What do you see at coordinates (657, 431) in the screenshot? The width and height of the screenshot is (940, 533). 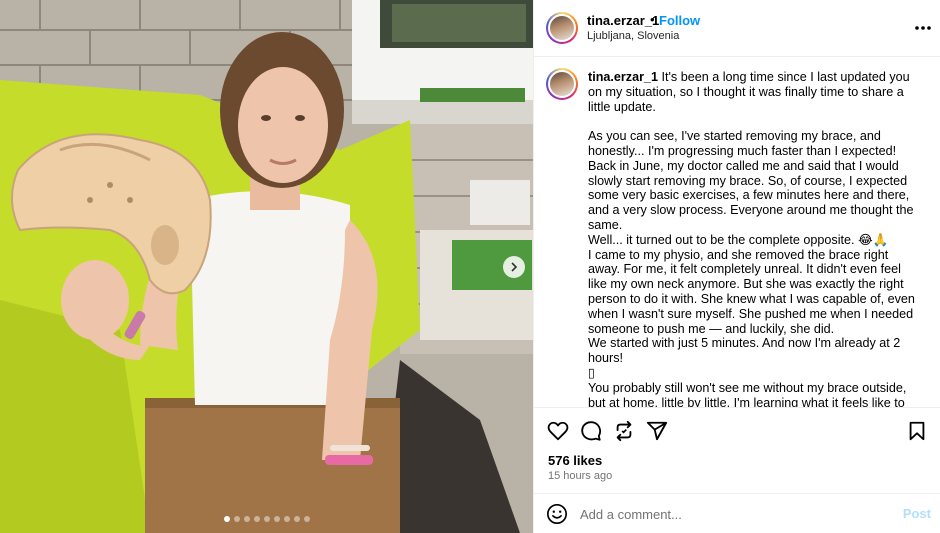 I see `send-icon` at bounding box center [657, 431].